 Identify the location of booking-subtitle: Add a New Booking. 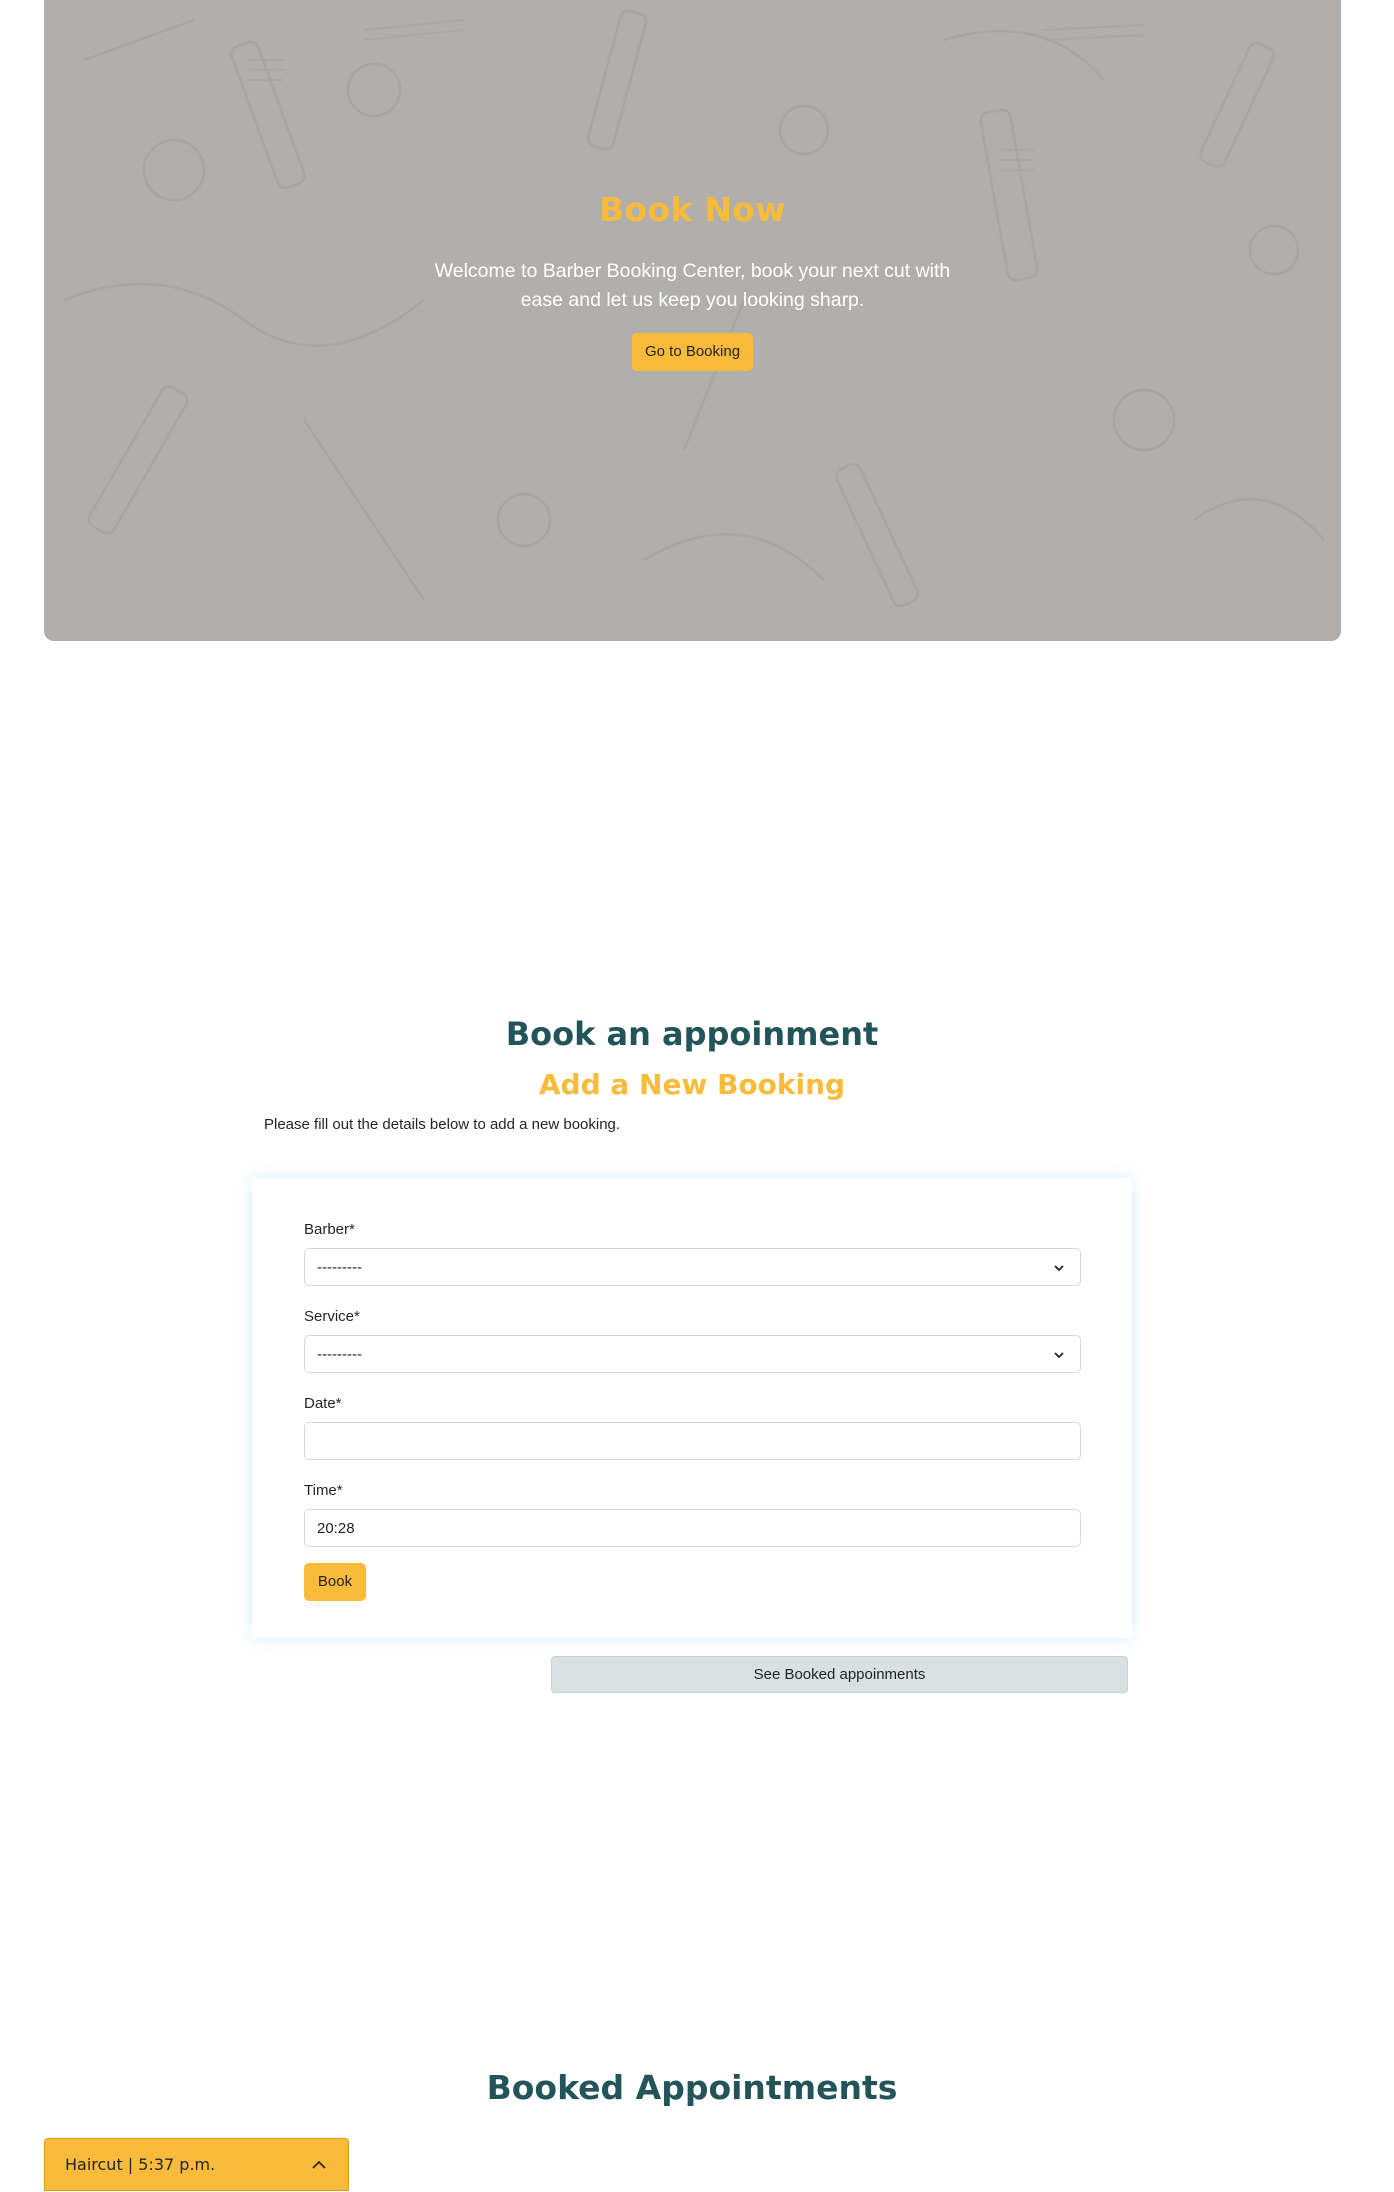
(692, 1084).